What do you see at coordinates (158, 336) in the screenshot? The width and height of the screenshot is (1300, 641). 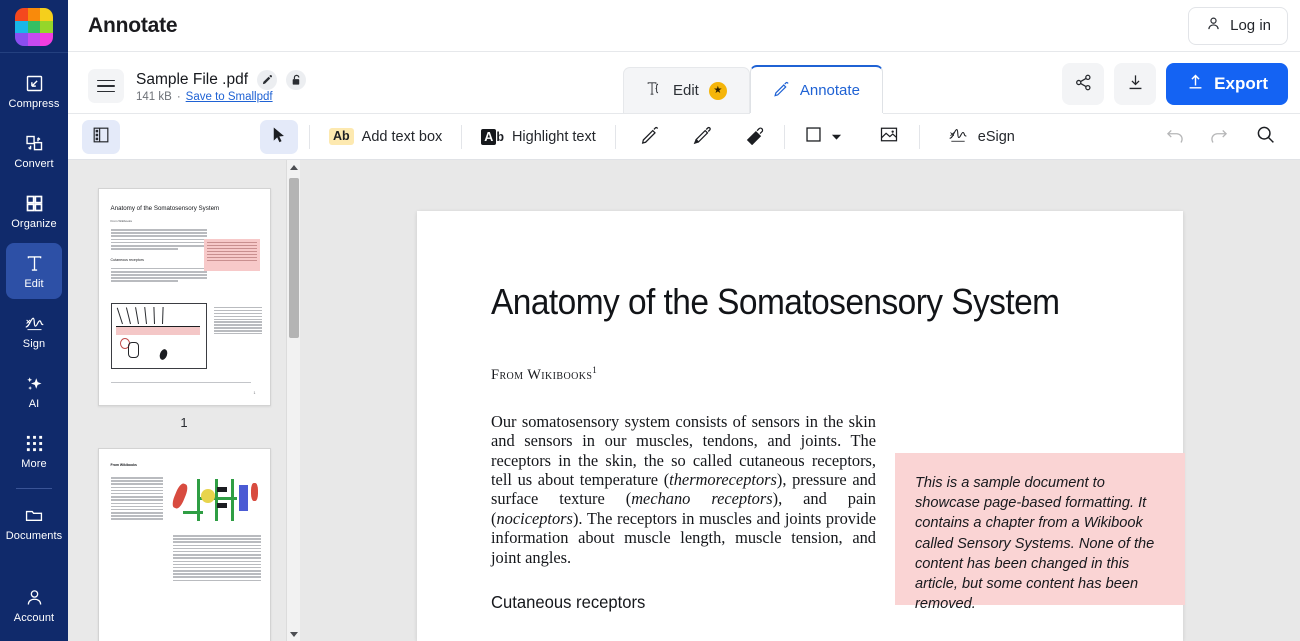 I see `thumbnail-figure` at bounding box center [158, 336].